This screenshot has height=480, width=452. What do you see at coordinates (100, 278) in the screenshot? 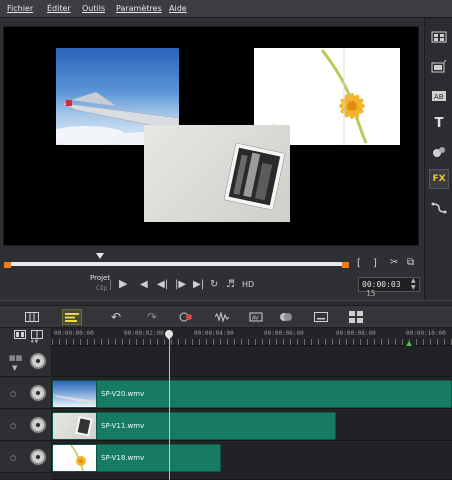
I see `project-mode-label: Projet` at bounding box center [100, 278].